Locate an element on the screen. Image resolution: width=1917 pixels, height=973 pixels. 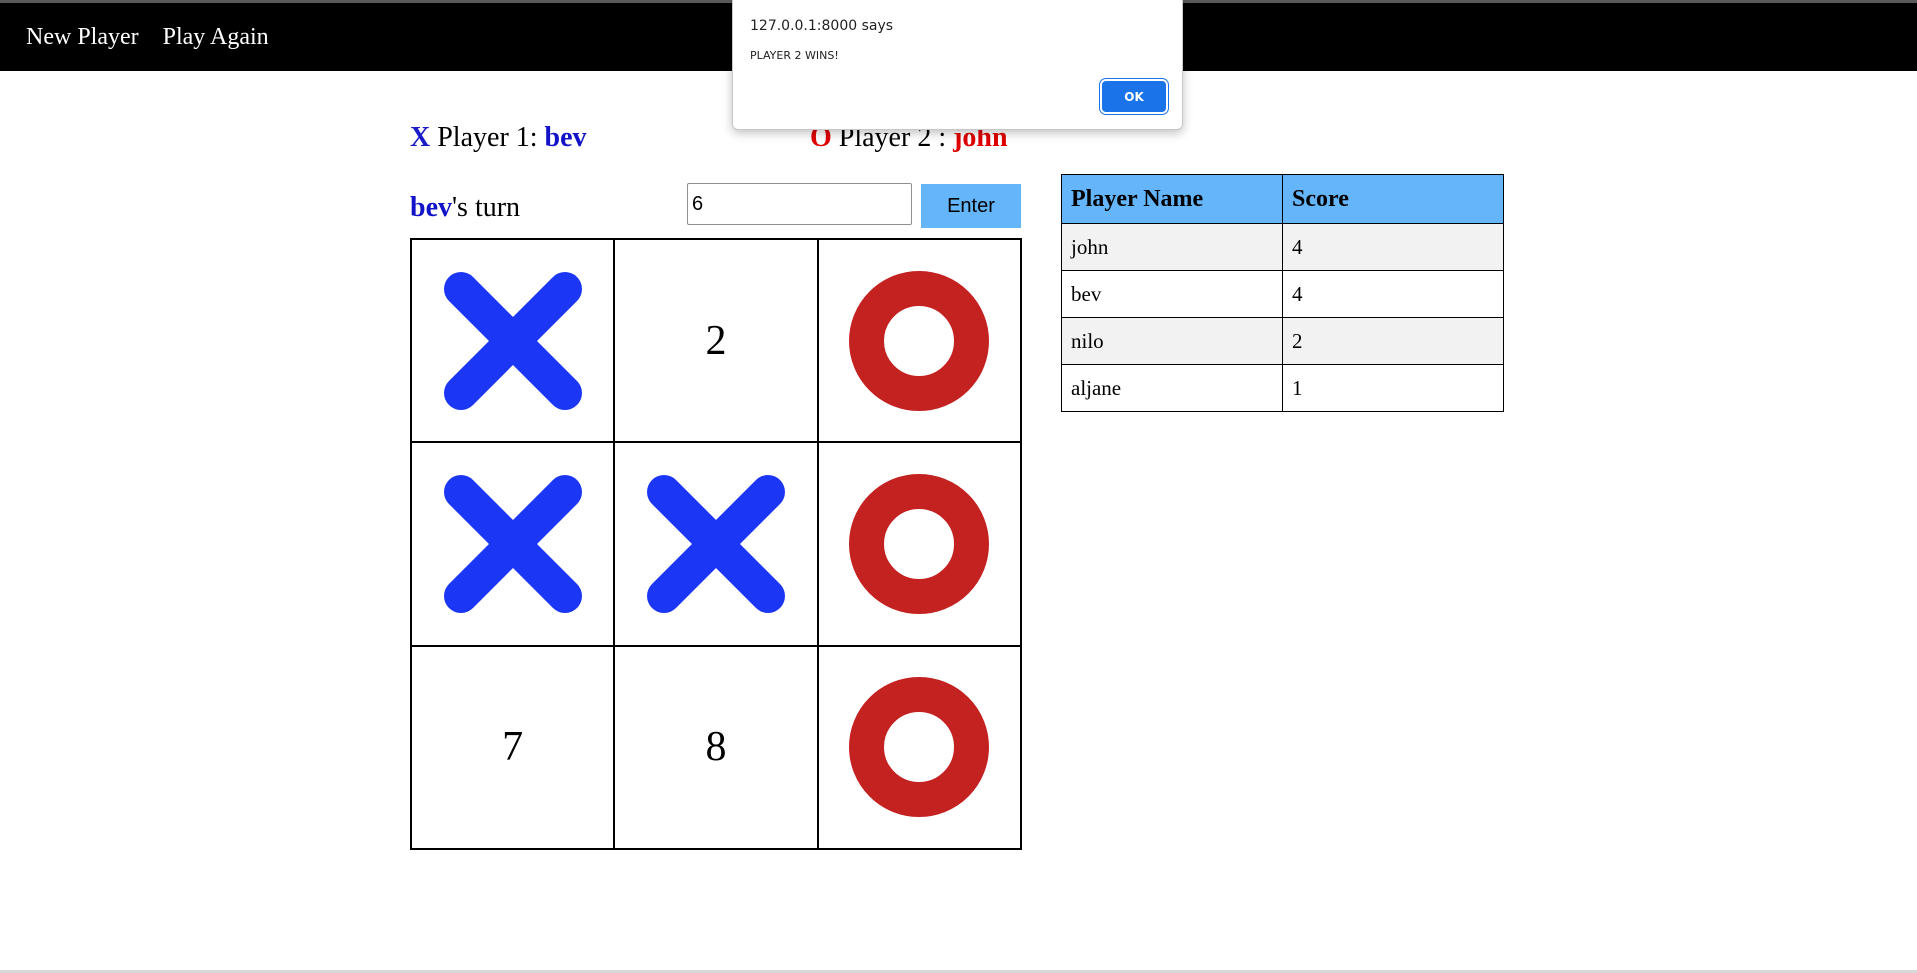
dialog-title: 127.0.0.1:8000 says is located at coordinates (822, 26).